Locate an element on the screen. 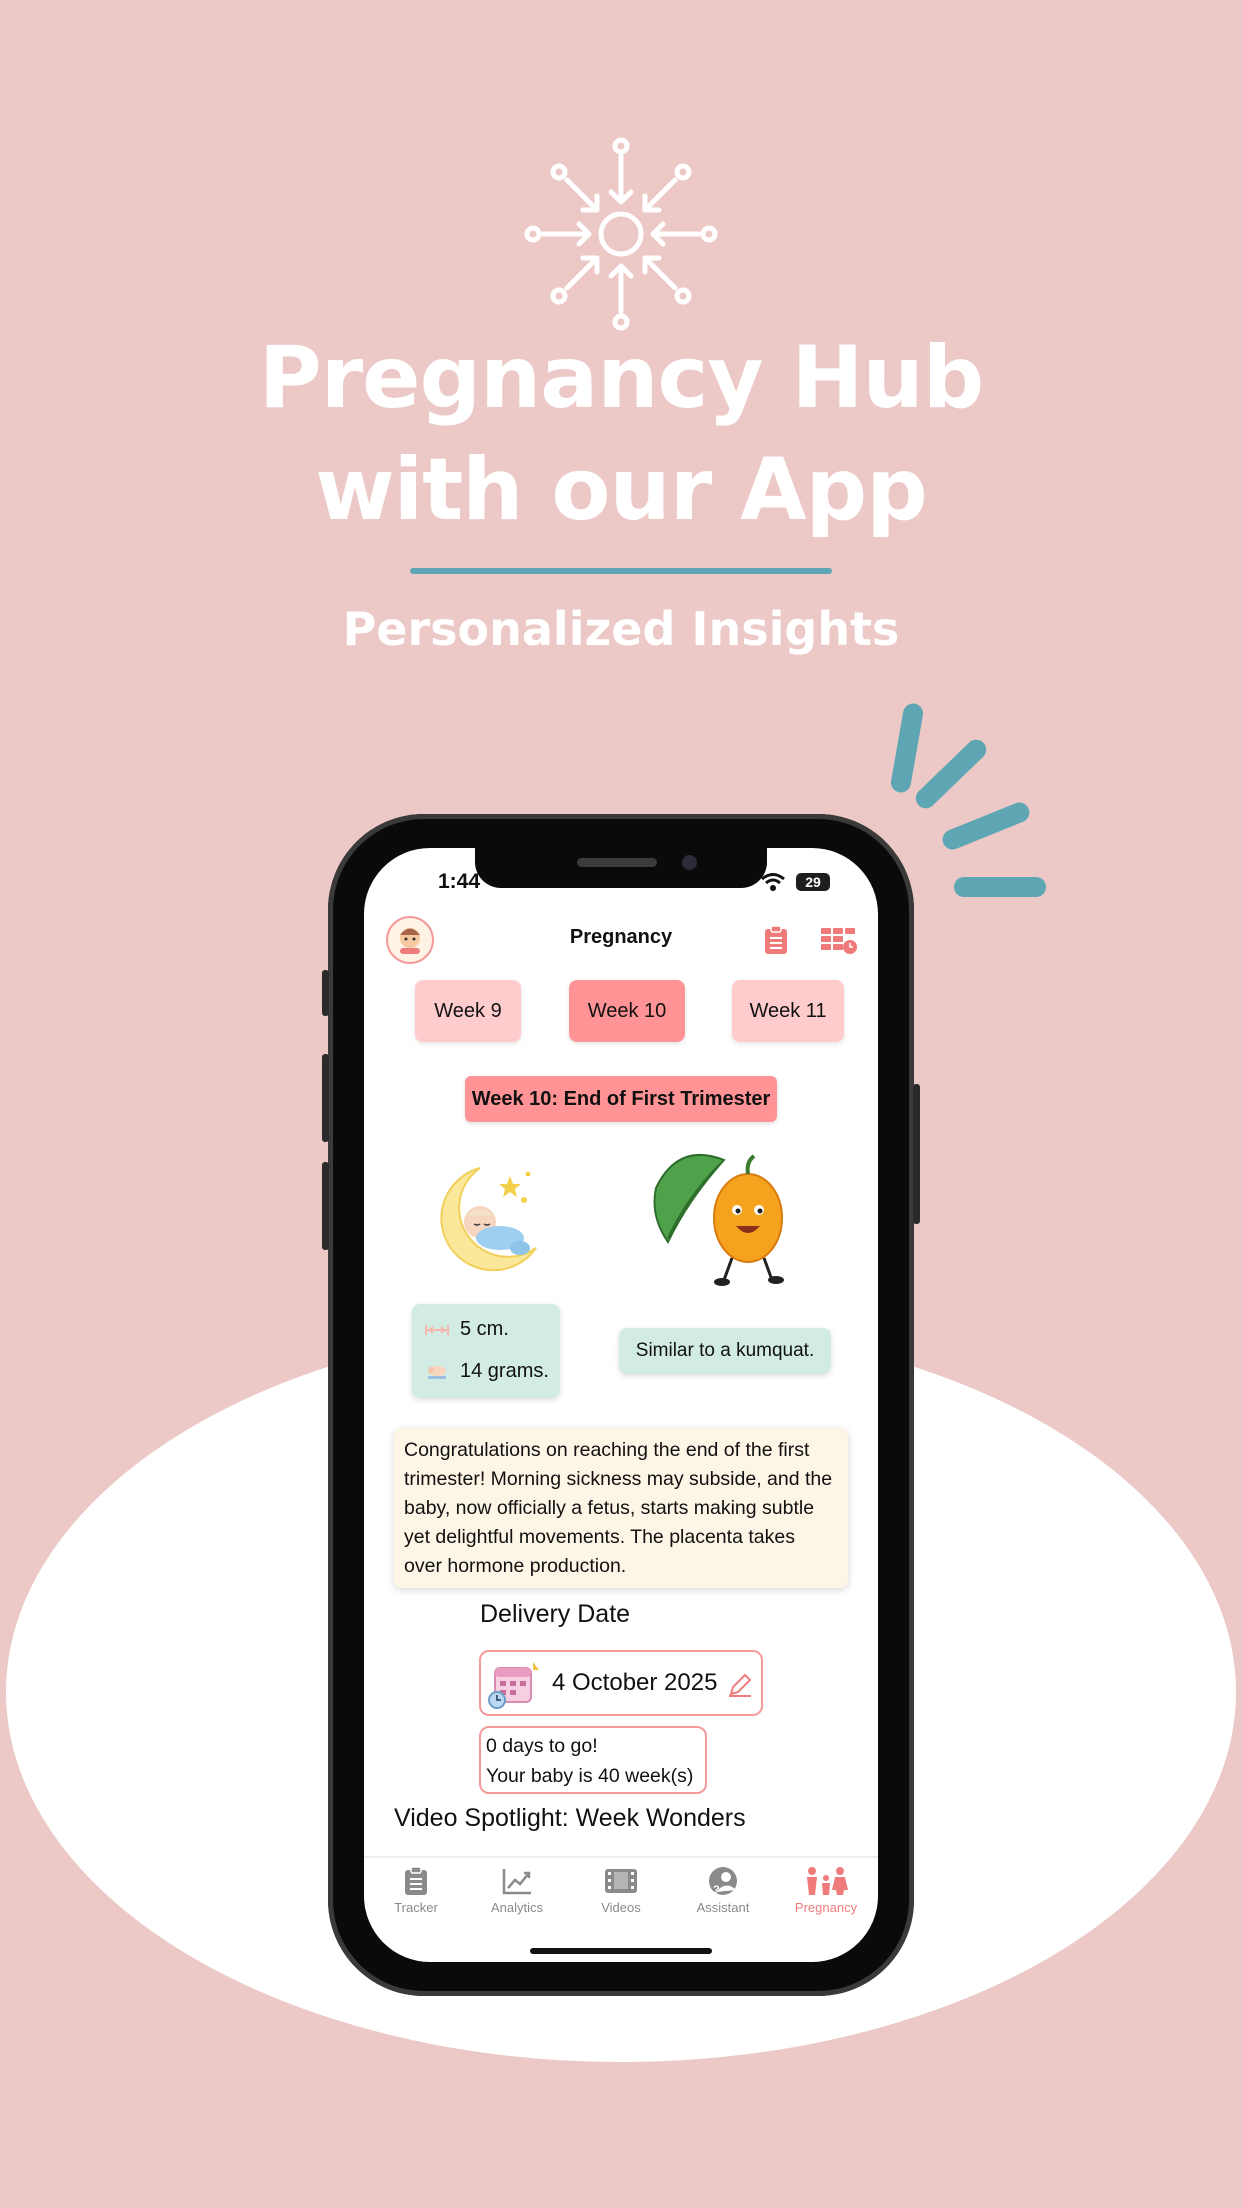  sleeping-baby-moon-illustration is located at coordinates (488, 1219).